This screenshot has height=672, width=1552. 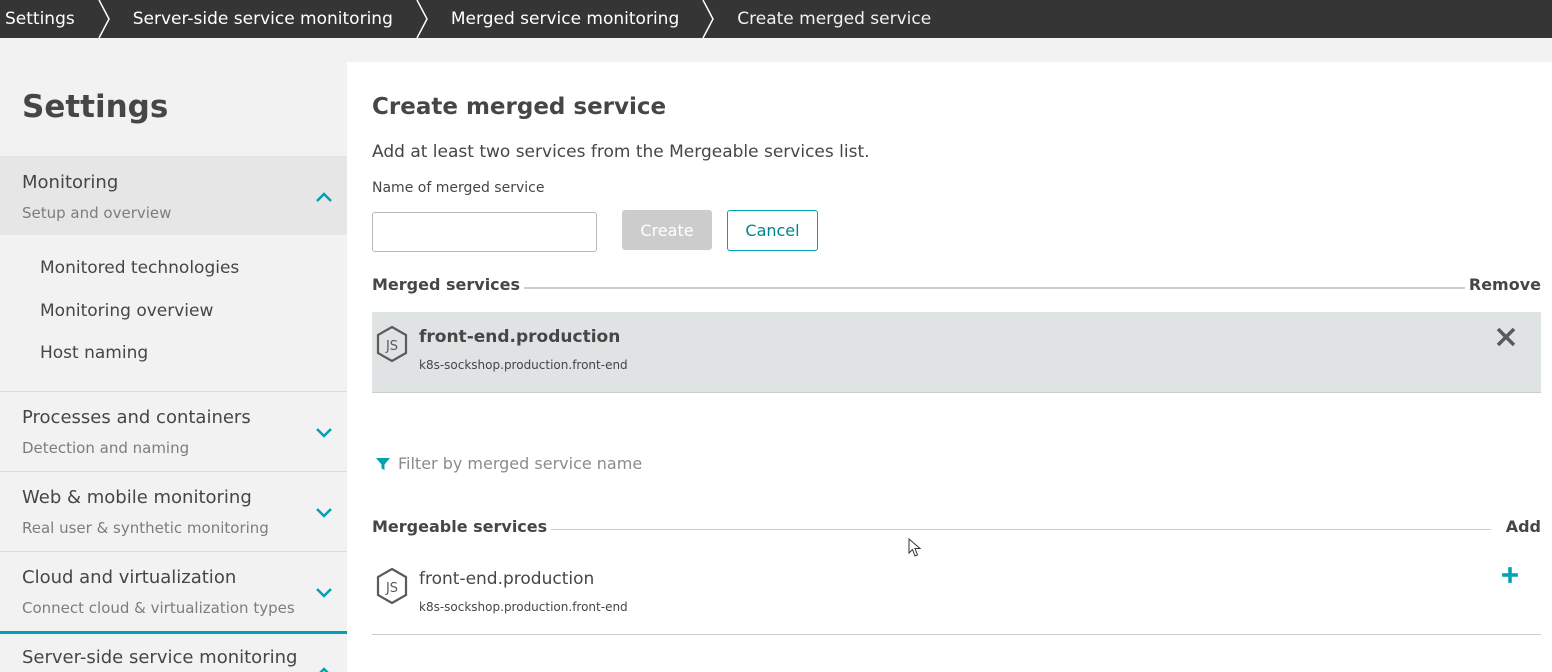 I want to click on sidebar-group-server-side: Server-side service monitoring, so click(x=173, y=653).